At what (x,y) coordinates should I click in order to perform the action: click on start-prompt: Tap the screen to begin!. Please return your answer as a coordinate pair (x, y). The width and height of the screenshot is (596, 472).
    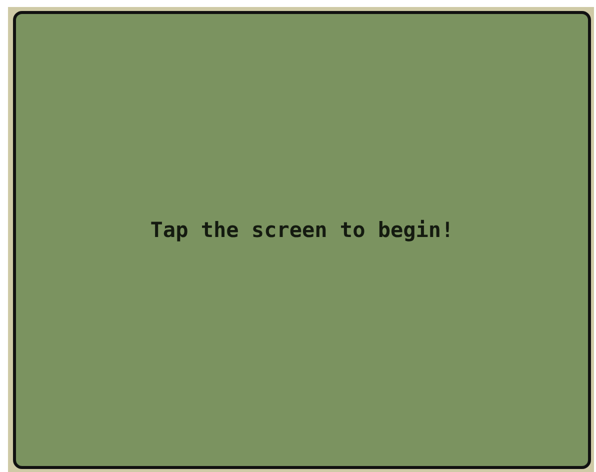
    Looking at the image, I should click on (302, 230).